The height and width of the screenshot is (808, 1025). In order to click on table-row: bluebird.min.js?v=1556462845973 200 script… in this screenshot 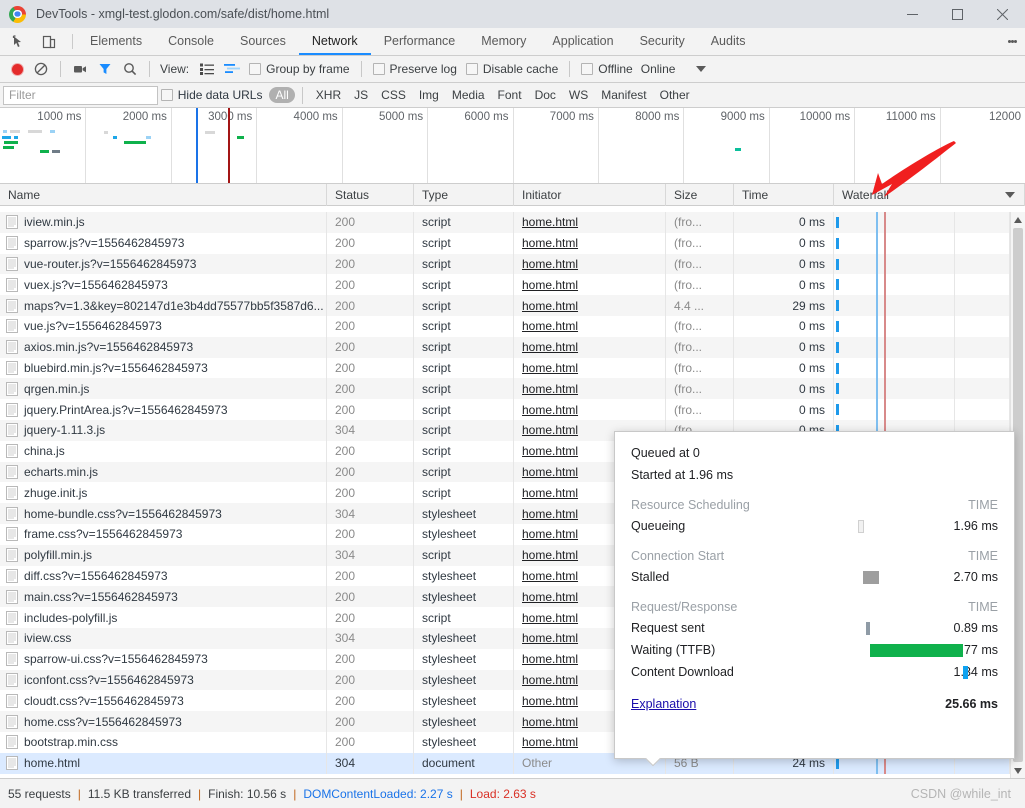, I will do `click(512, 368)`.